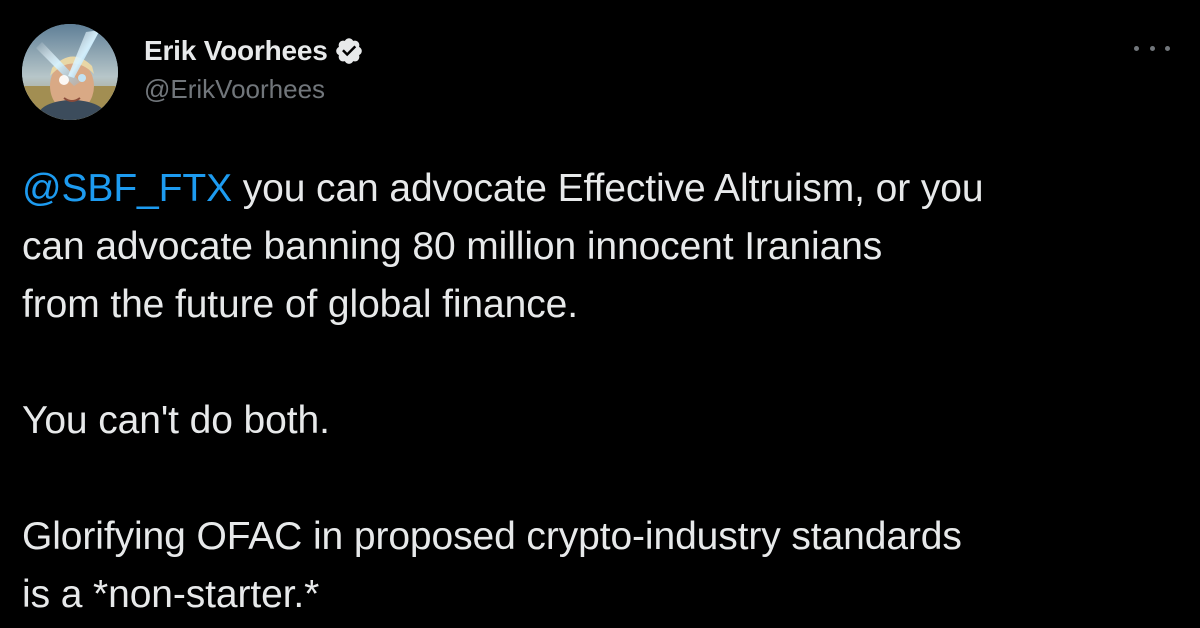 The image size is (1200, 628). I want to click on name-row: Erik Voorhees, so click(254, 51).